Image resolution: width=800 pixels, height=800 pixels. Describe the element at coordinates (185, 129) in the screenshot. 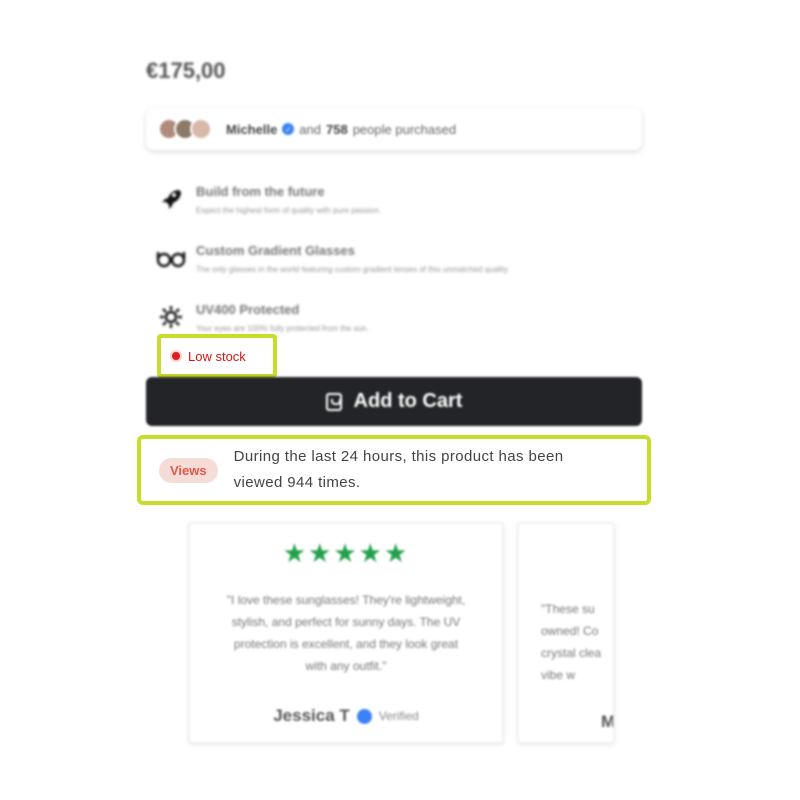

I see `avatar-group` at that location.